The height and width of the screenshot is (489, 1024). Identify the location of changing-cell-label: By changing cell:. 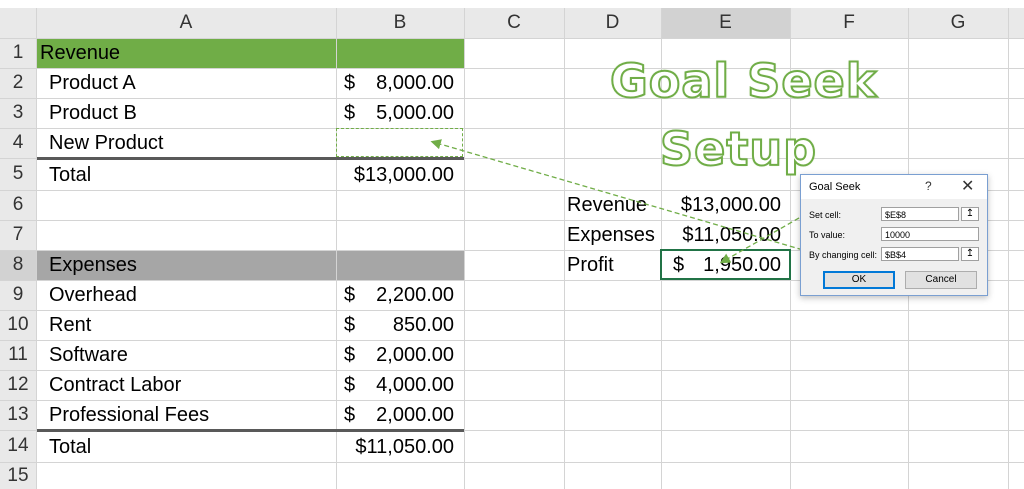
(843, 255).